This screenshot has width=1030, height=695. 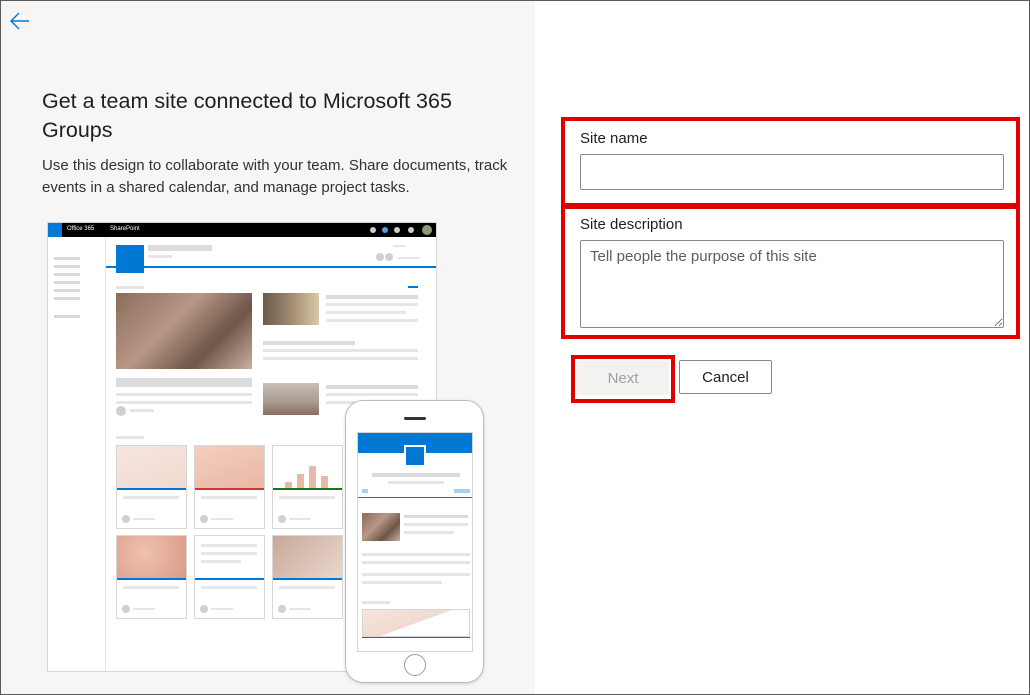 I want to click on preview-suite-label: Office 365, so click(x=81, y=229).